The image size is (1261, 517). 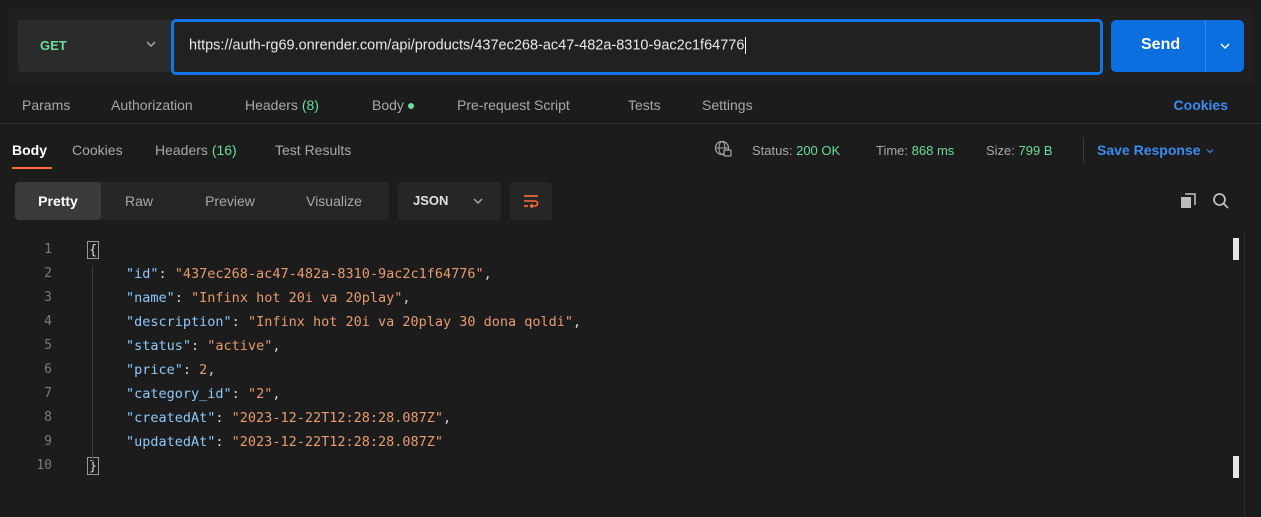 I want to click on tab-response-headers-label: Headers, so click(x=181, y=150).